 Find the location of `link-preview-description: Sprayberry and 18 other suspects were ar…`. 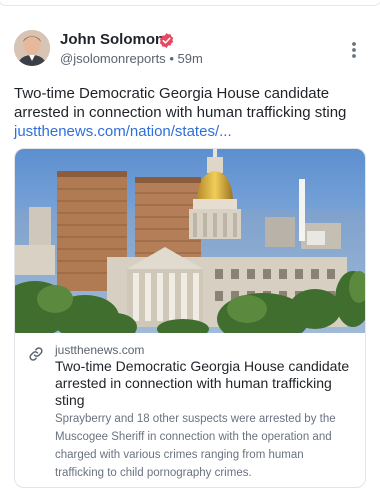

link-preview-description: Sprayberry and 18 other suspects were ar… is located at coordinates (195, 446).